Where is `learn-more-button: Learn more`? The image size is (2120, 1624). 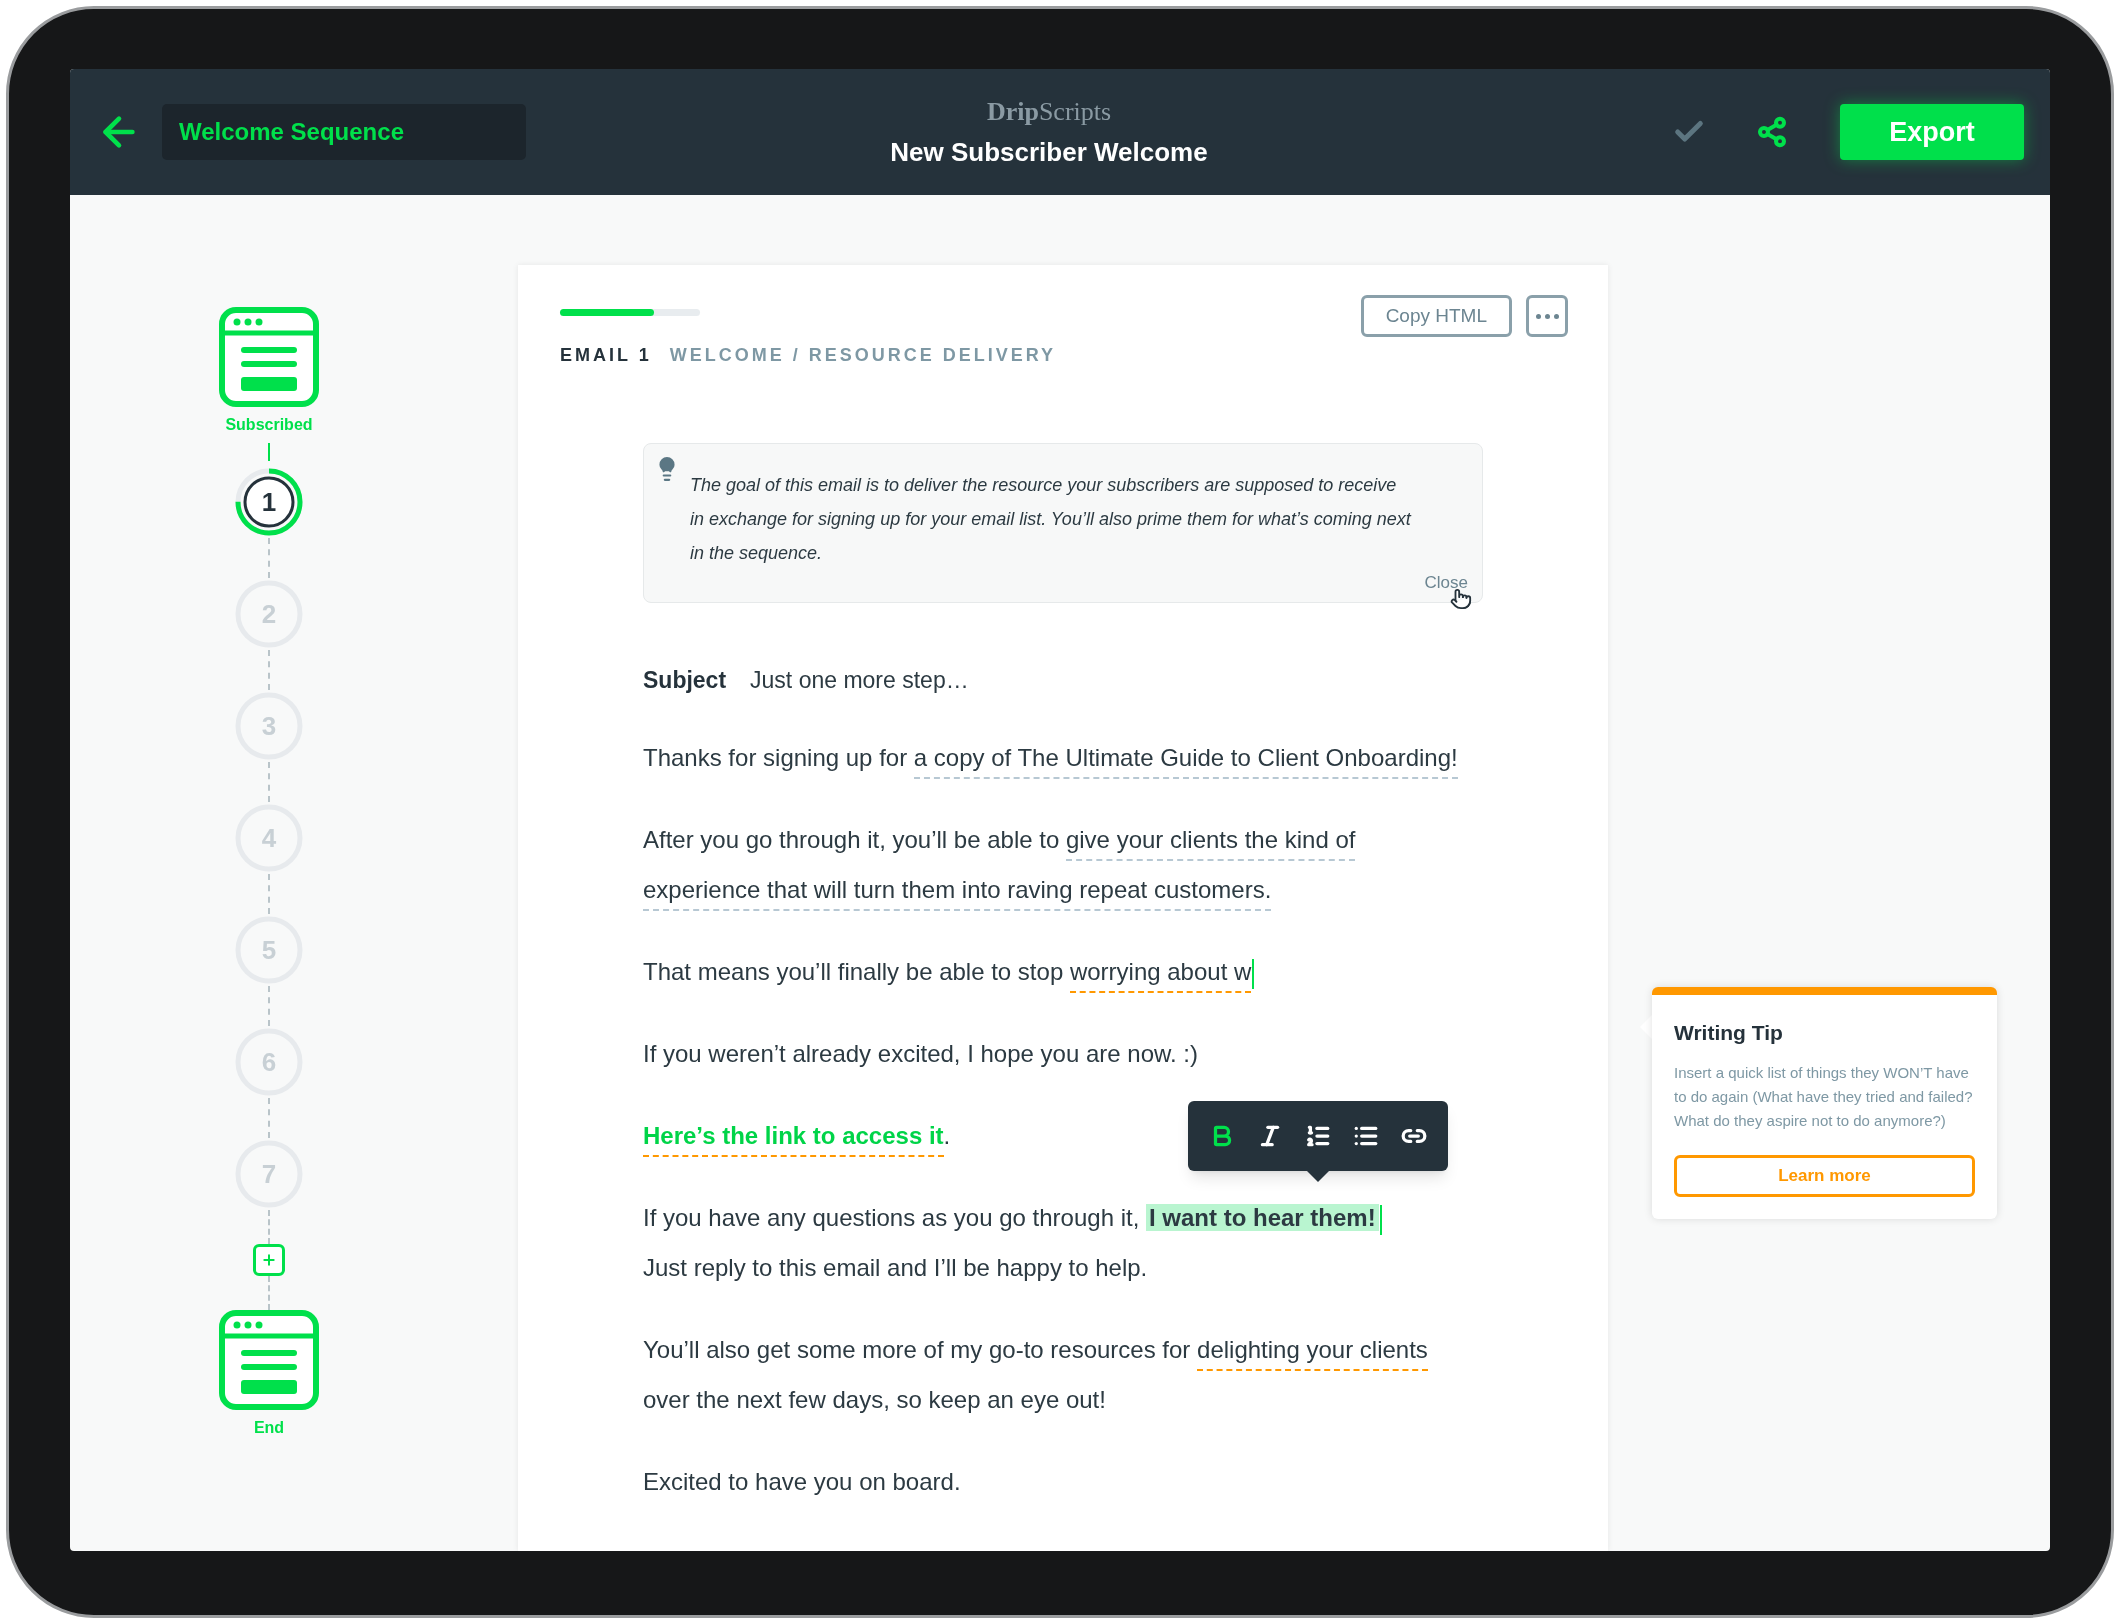 learn-more-button: Learn more is located at coordinates (1824, 1175).